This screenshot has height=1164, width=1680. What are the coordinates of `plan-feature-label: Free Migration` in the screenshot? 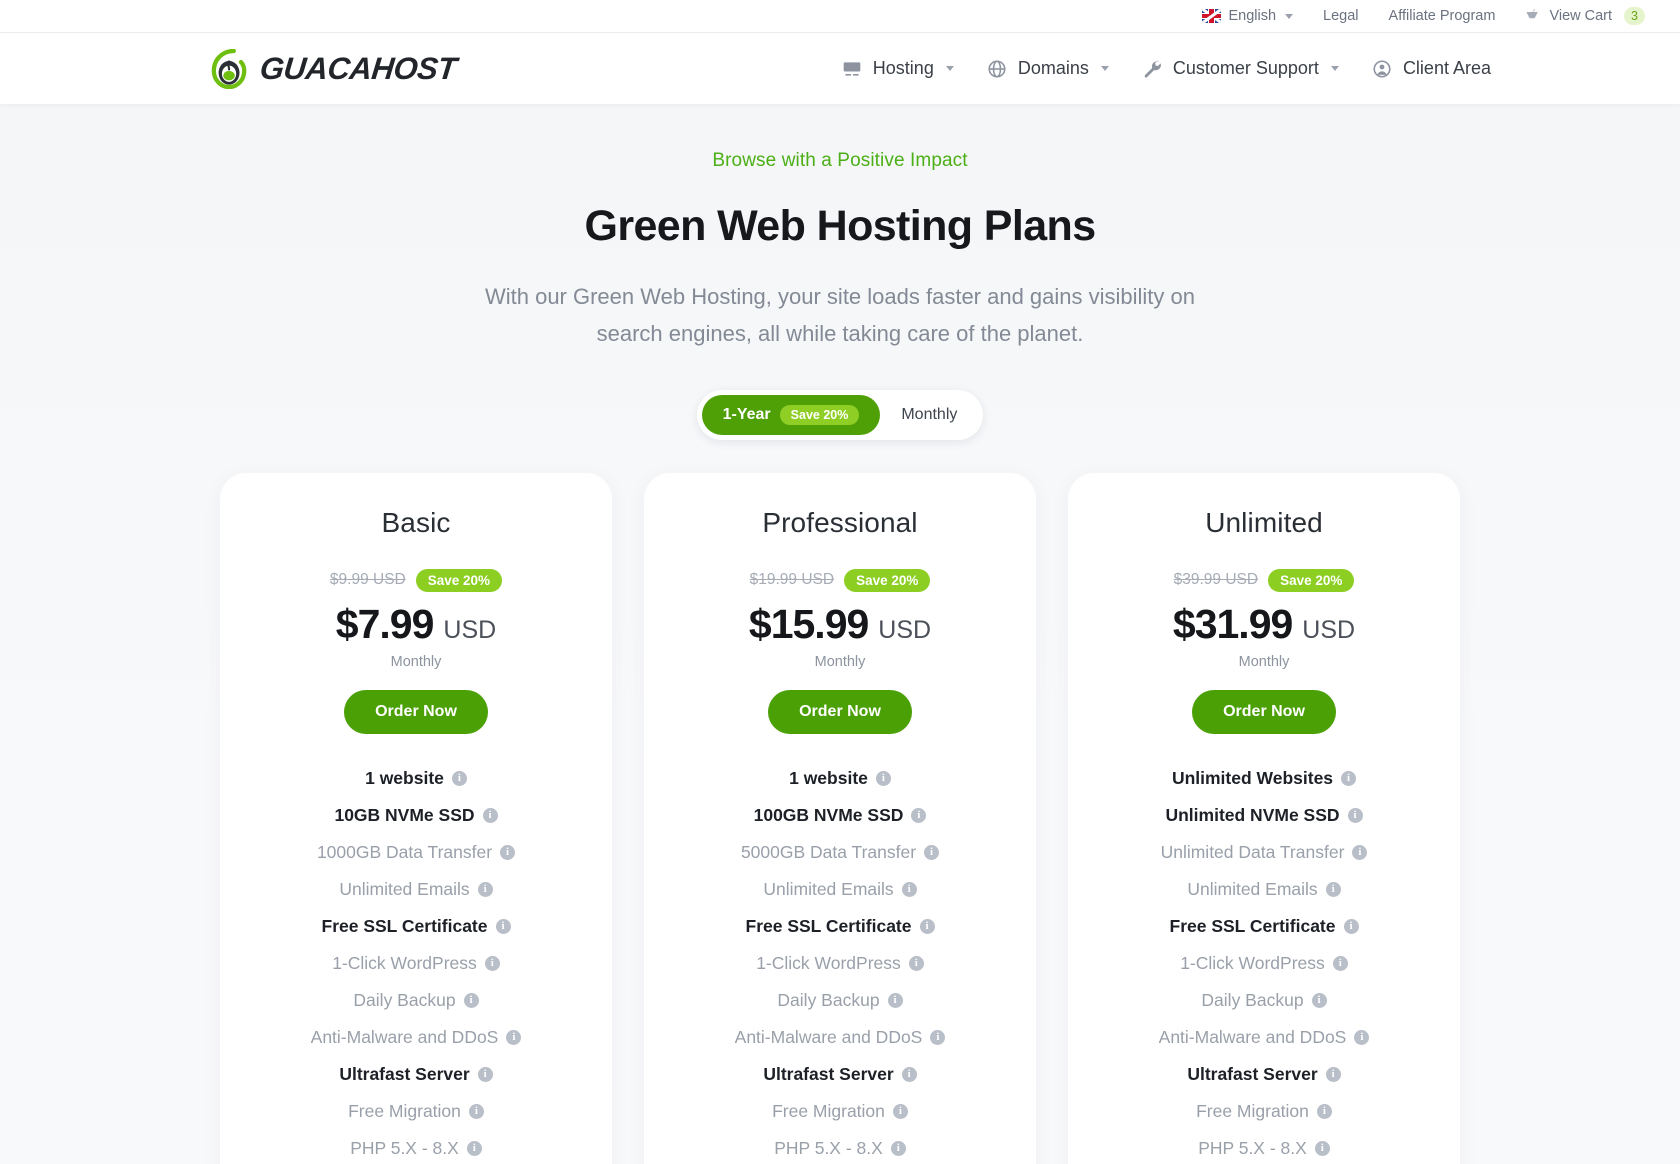 It's located at (1252, 1110).